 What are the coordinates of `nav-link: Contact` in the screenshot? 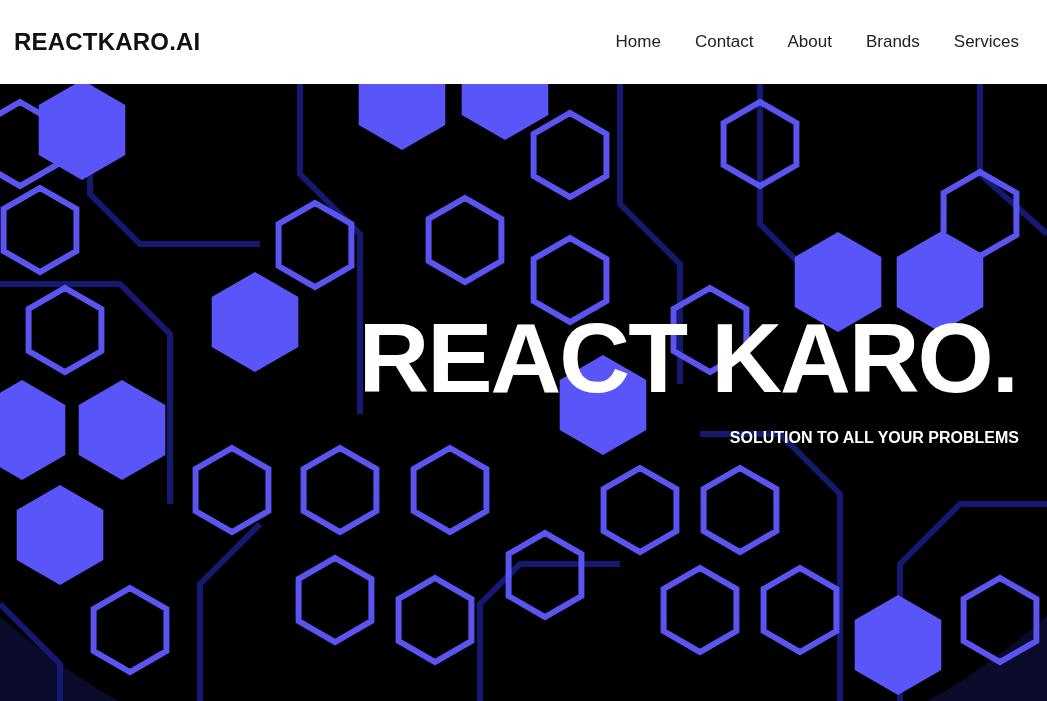 It's located at (724, 42).